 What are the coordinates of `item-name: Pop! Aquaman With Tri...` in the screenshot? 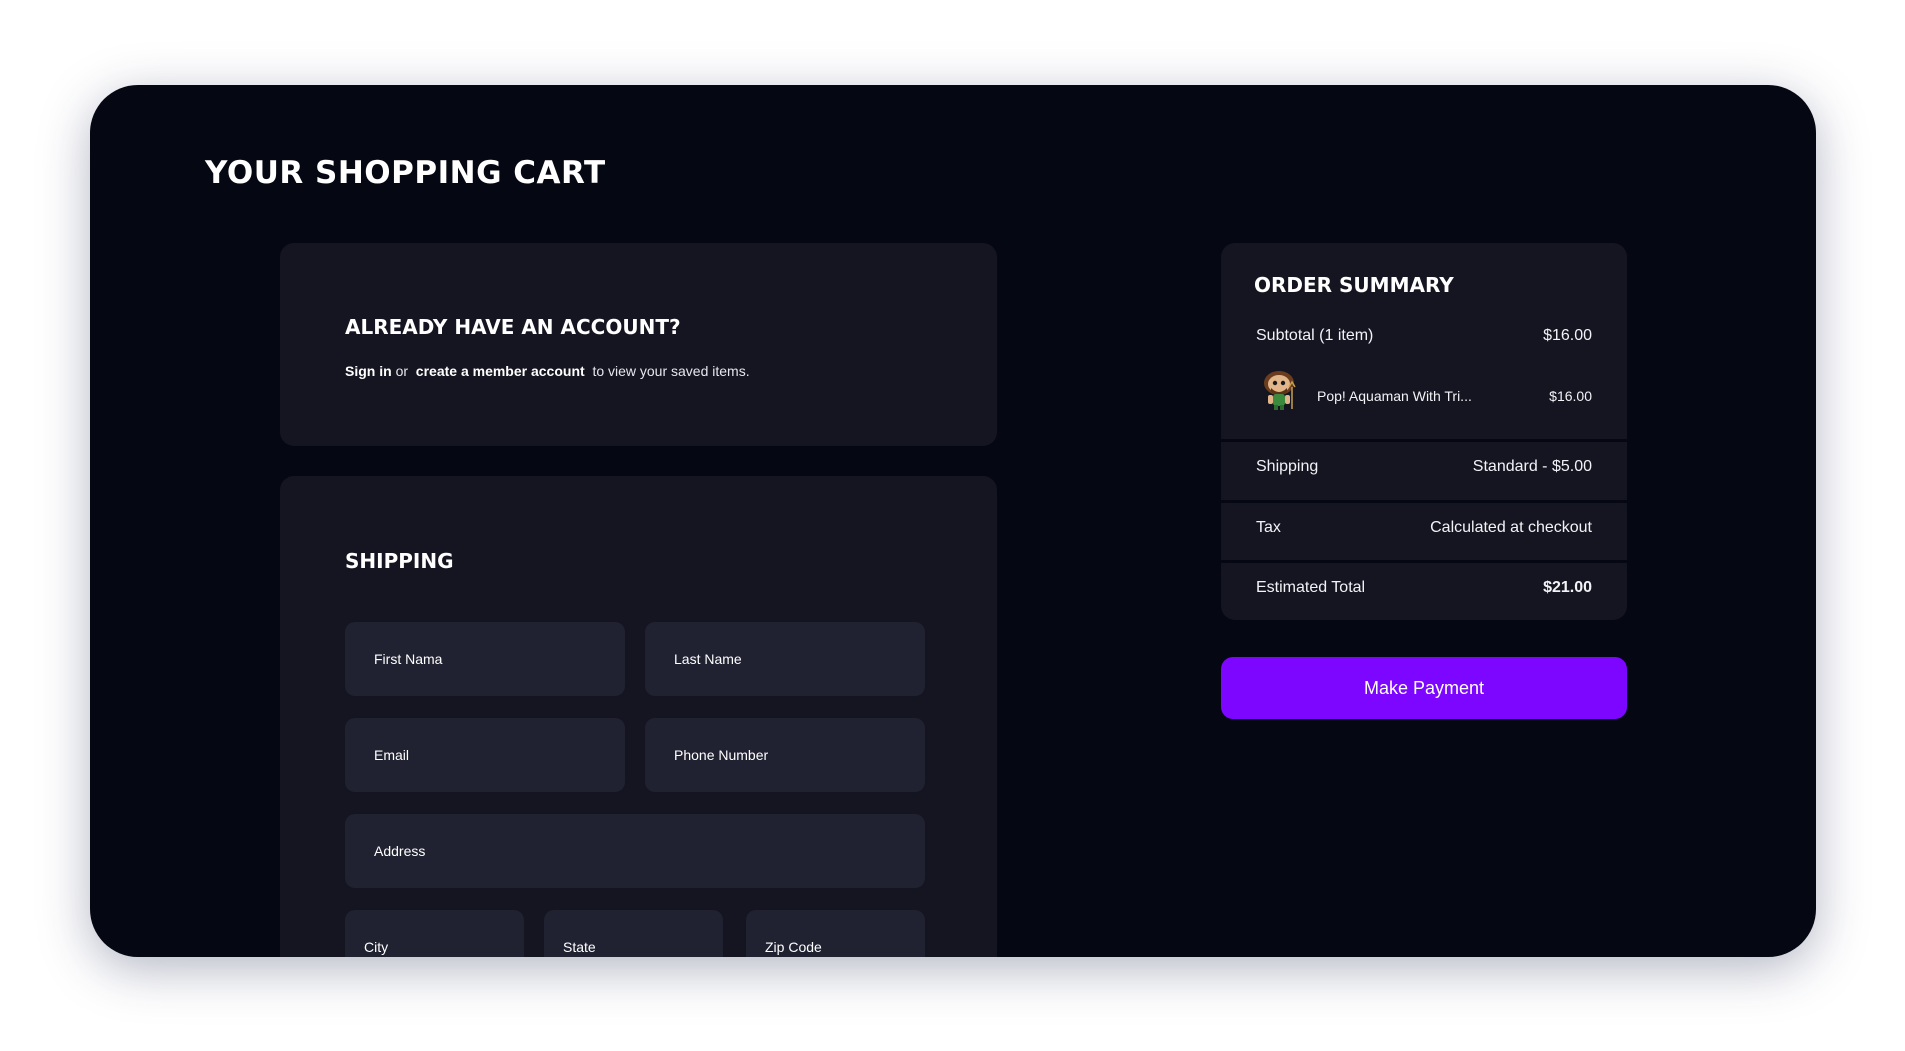 It's located at (1394, 396).